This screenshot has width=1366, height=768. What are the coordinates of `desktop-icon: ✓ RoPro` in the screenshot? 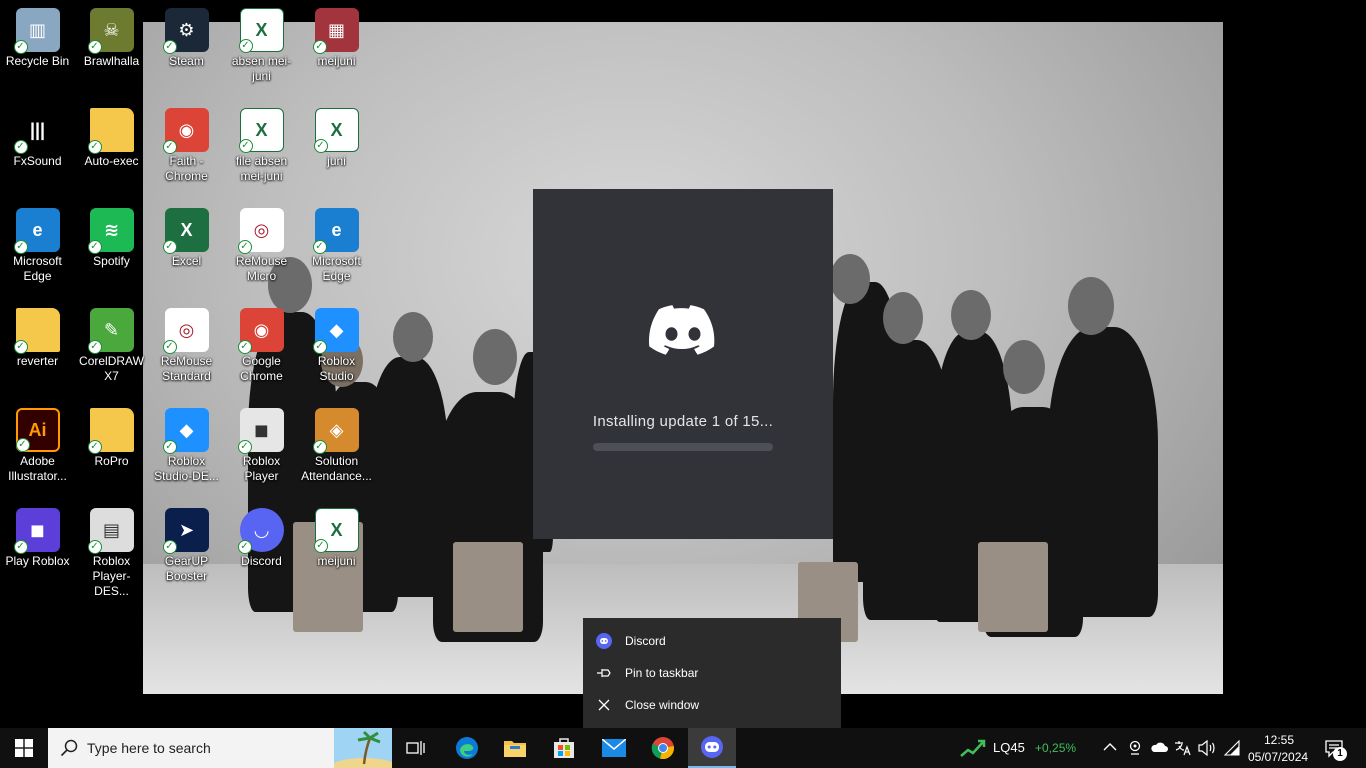 It's located at (111, 450).